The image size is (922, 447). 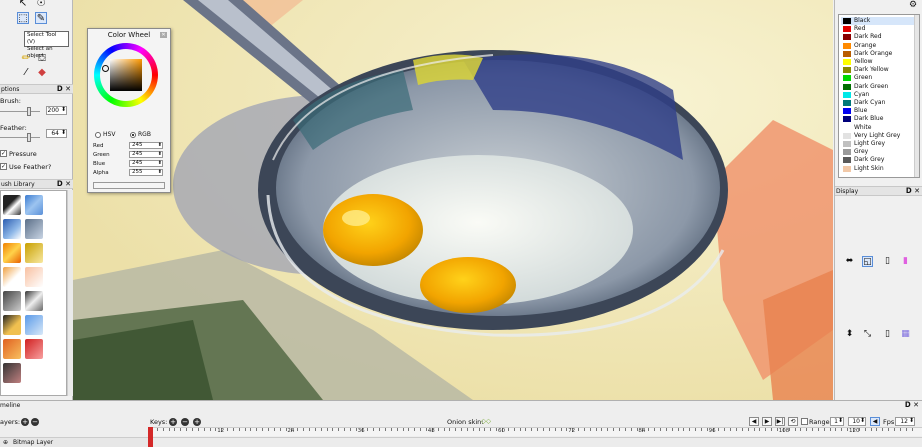 I want to click on feather-spinbox: 64, so click(x=56, y=133).